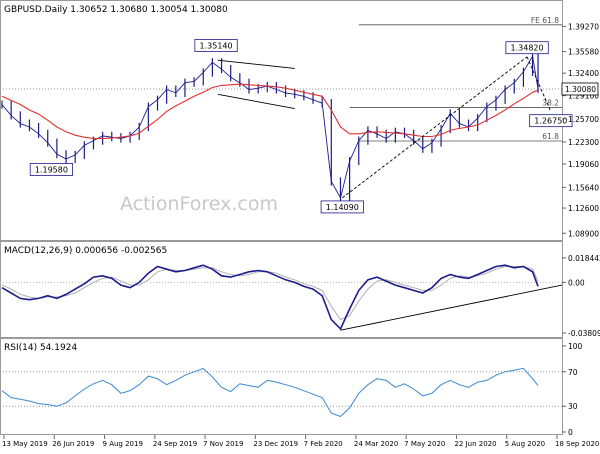 This screenshot has width=600, height=454. I want to click on rsi-line, so click(270, 392).